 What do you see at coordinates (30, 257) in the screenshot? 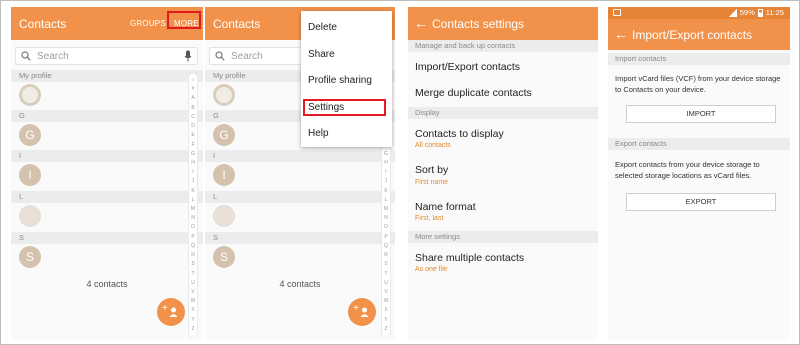
I see `avatar: S` at bounding box center [30, 257].